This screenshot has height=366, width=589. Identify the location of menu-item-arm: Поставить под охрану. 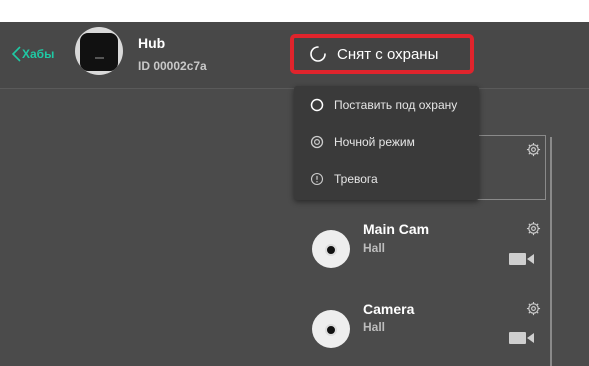
(383, 105).